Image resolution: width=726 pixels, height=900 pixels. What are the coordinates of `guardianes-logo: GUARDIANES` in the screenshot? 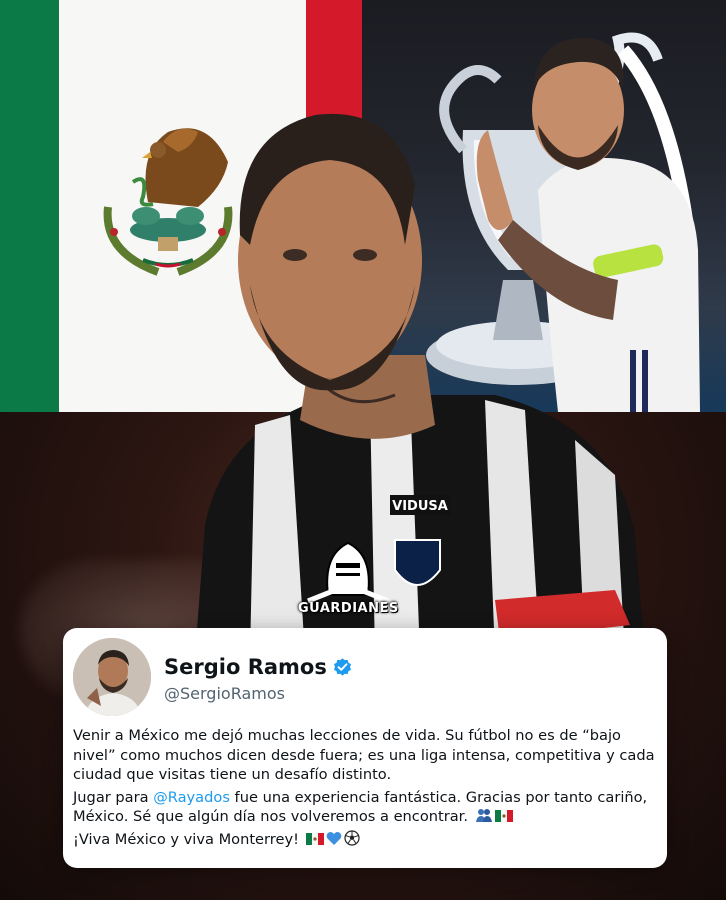 It's located at (348, 582).